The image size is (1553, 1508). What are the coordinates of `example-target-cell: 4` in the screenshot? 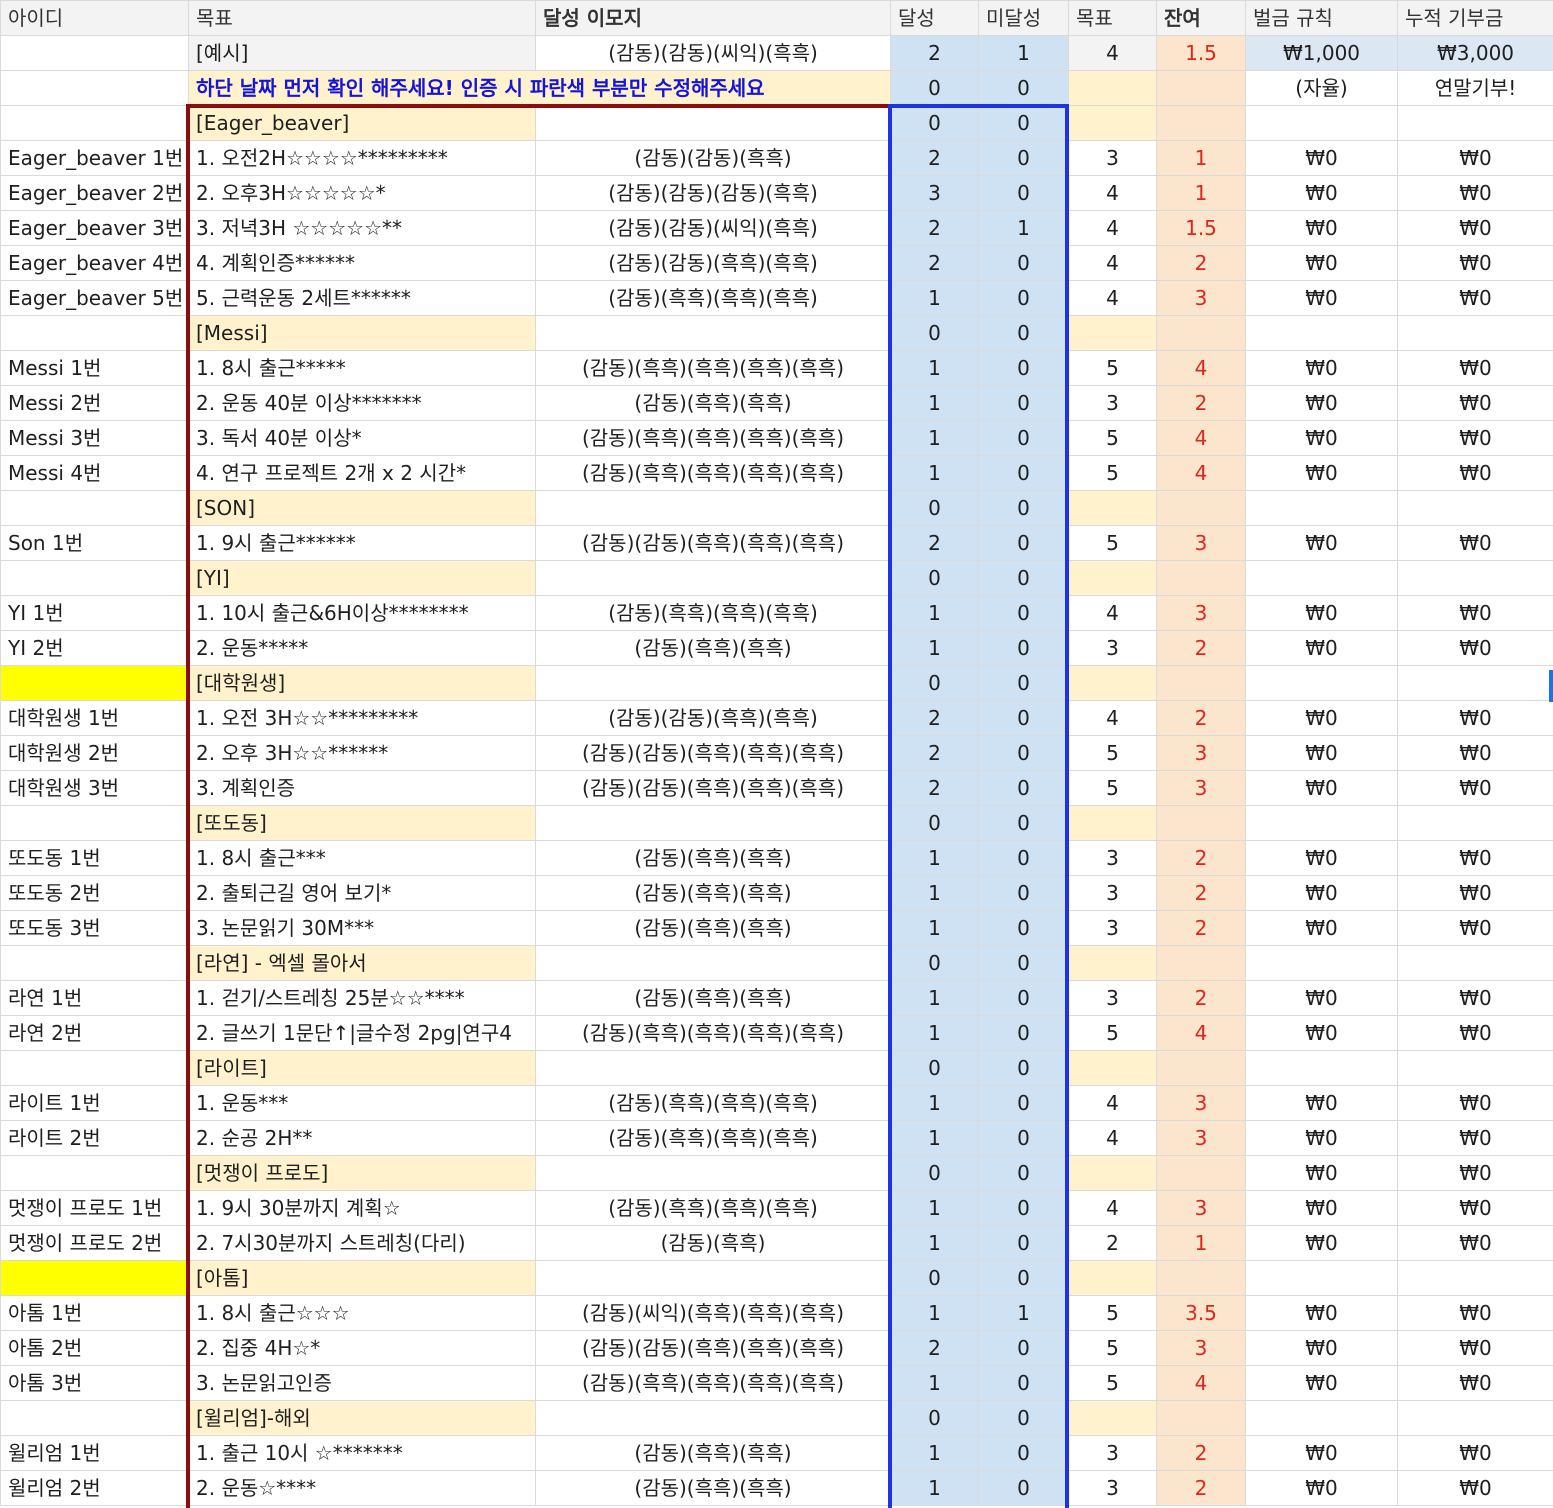 It's located at (1112, 53).